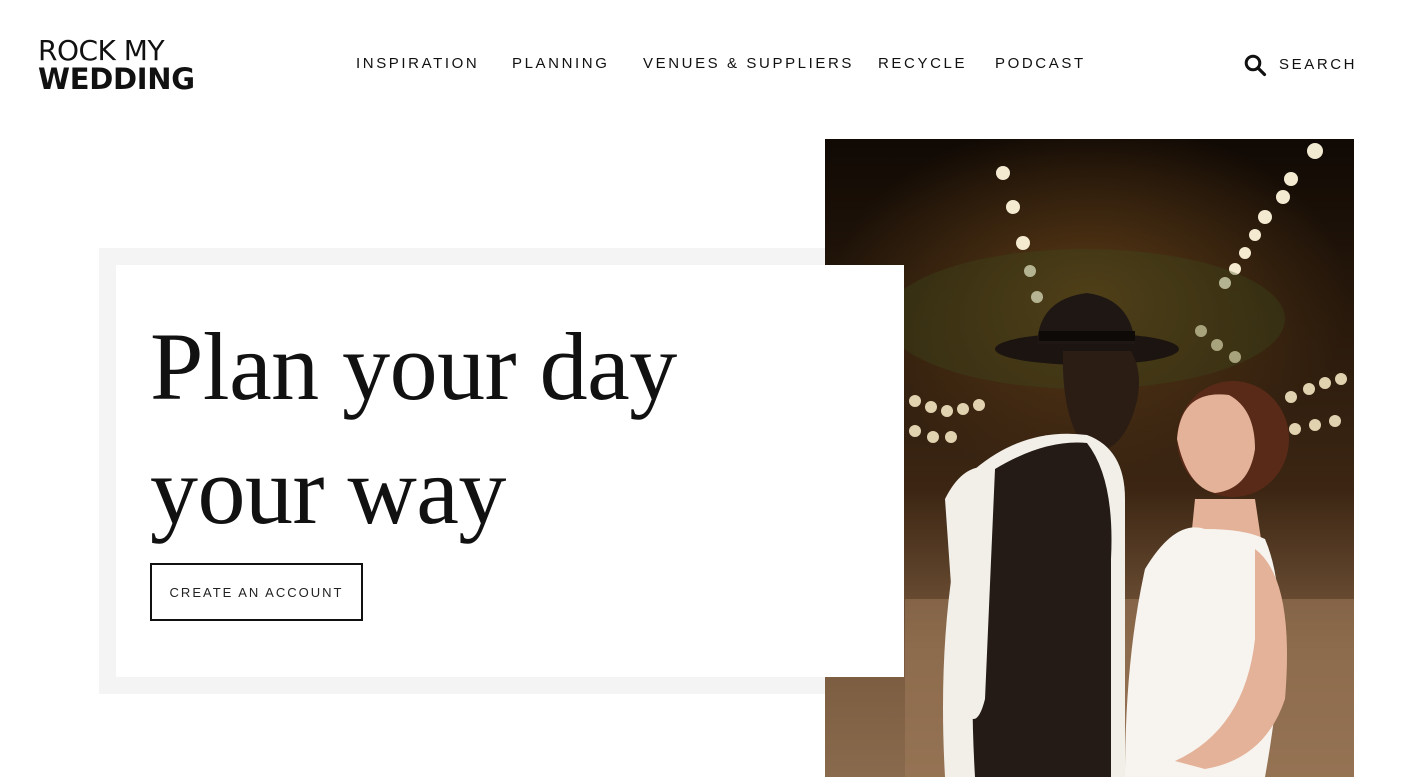 The height and width of the screenshot is (777, 1417). I want to click on nav-item-podcast: PODCAST, so click(1040, 64).